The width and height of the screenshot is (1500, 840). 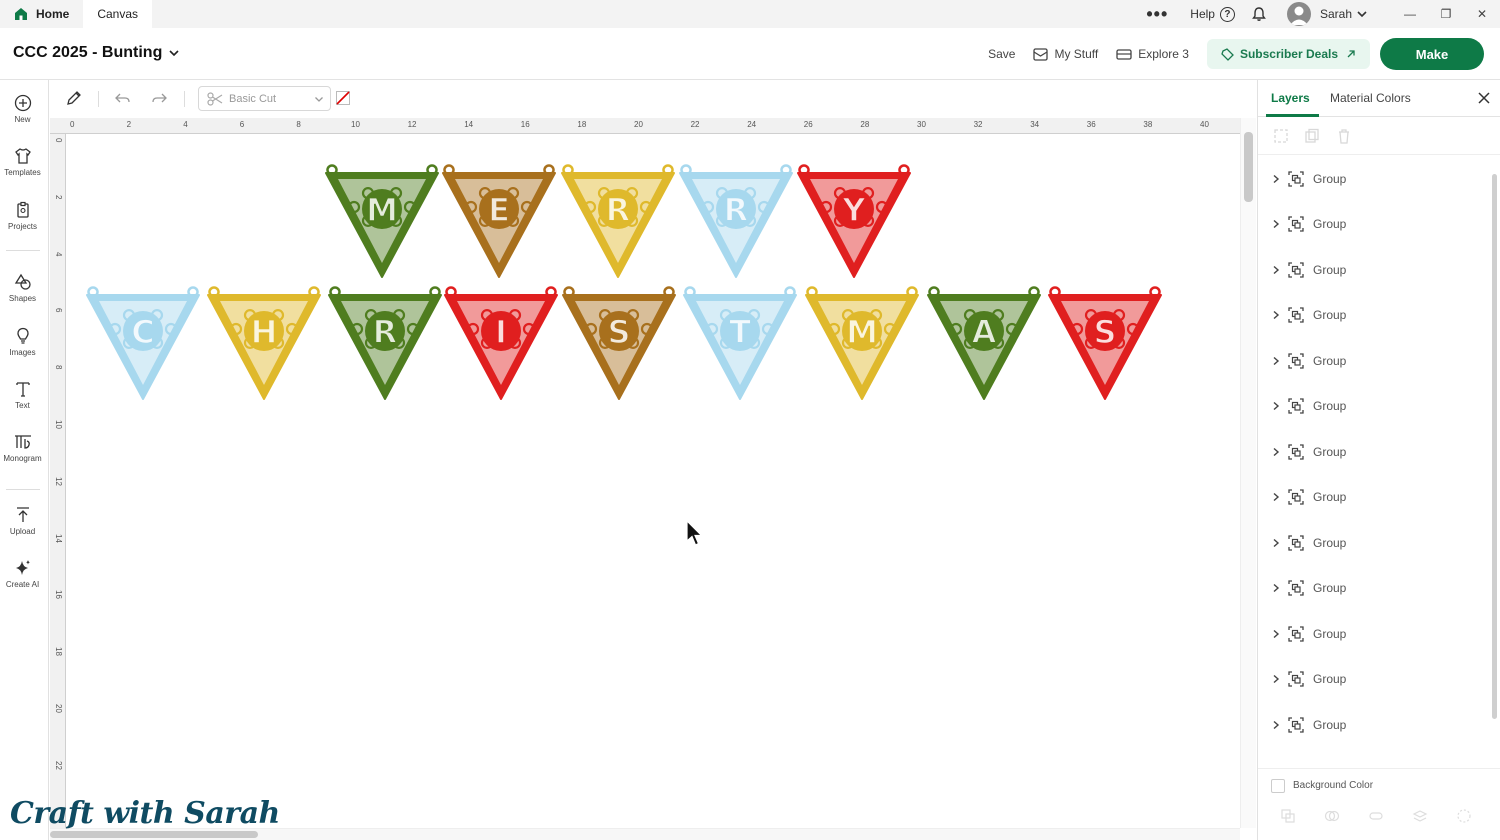 I want to click on combine-button, so click(x=1332, y=817).